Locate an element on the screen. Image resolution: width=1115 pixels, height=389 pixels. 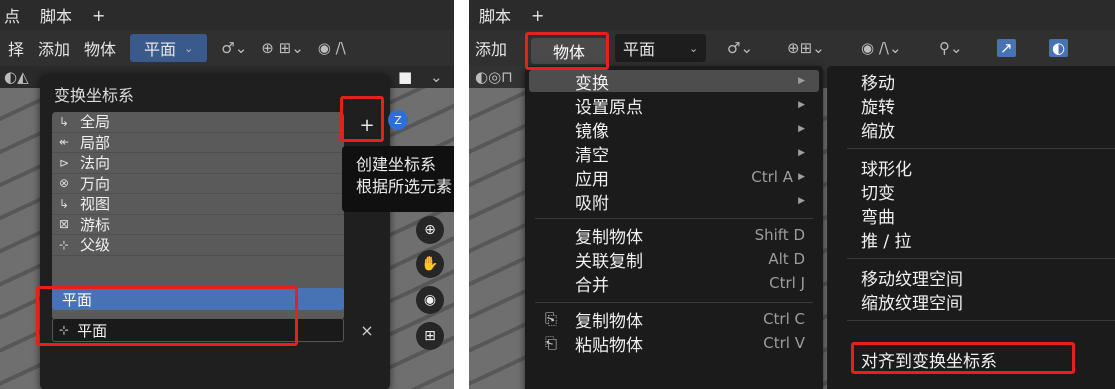
display-toggle-icon: ■ is located at coordinates (405, 77).